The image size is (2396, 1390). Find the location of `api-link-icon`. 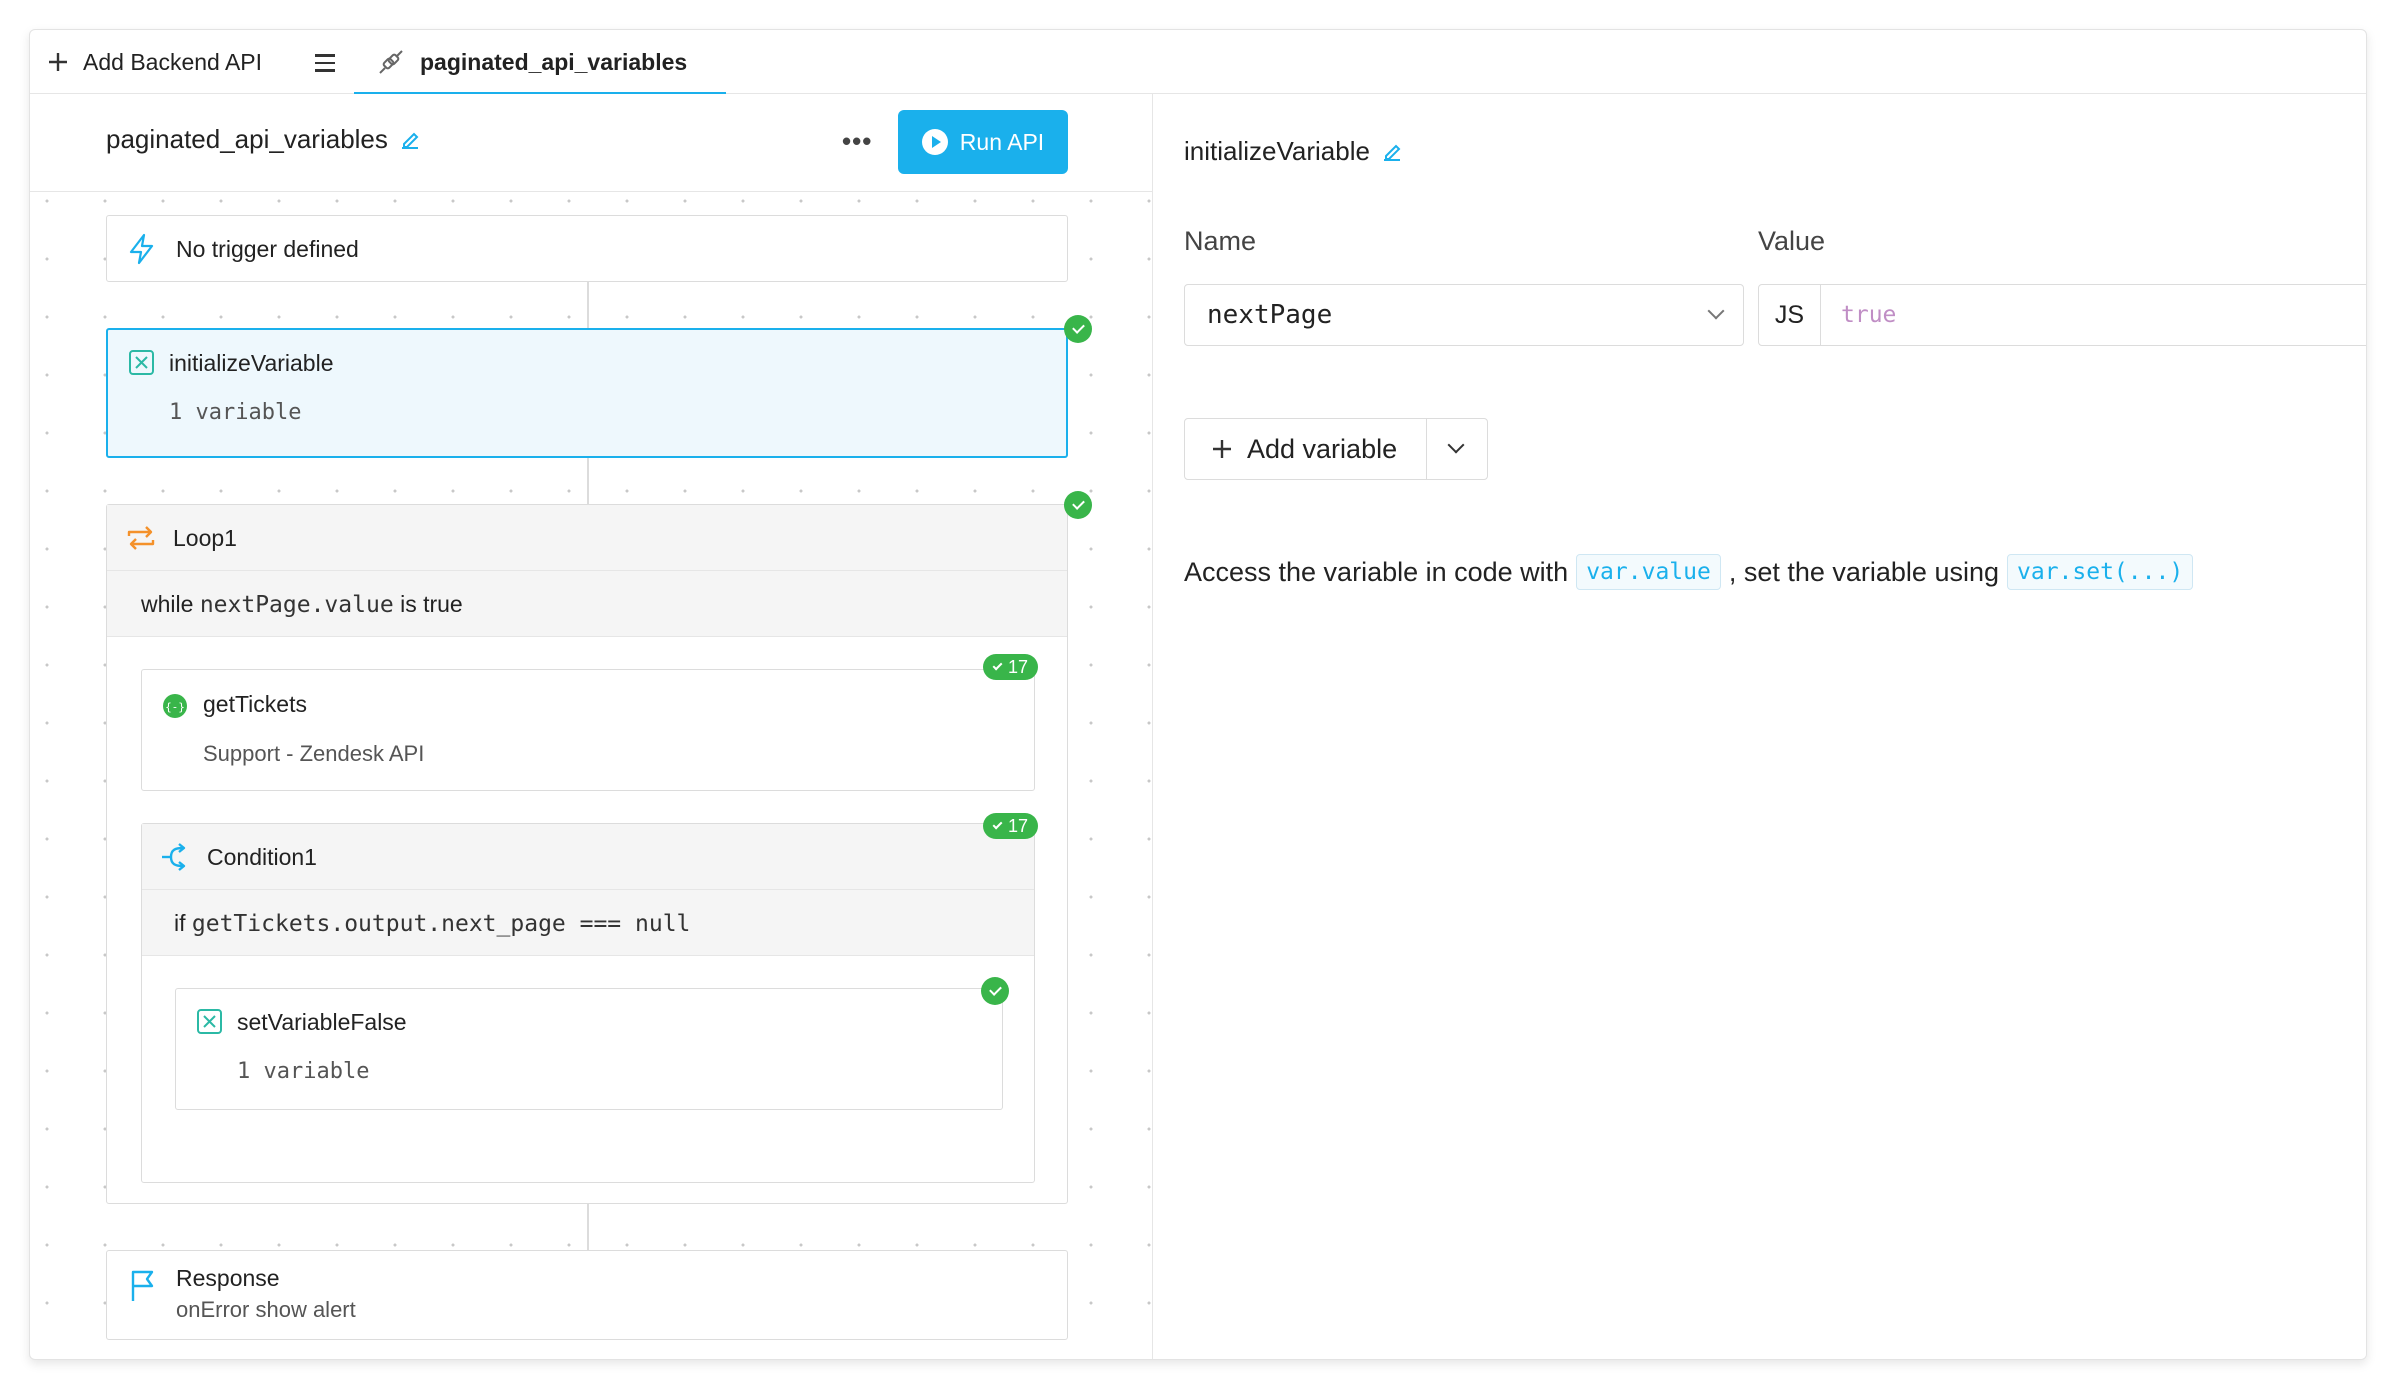

api-link-icon is located at coordinates (391, 62).